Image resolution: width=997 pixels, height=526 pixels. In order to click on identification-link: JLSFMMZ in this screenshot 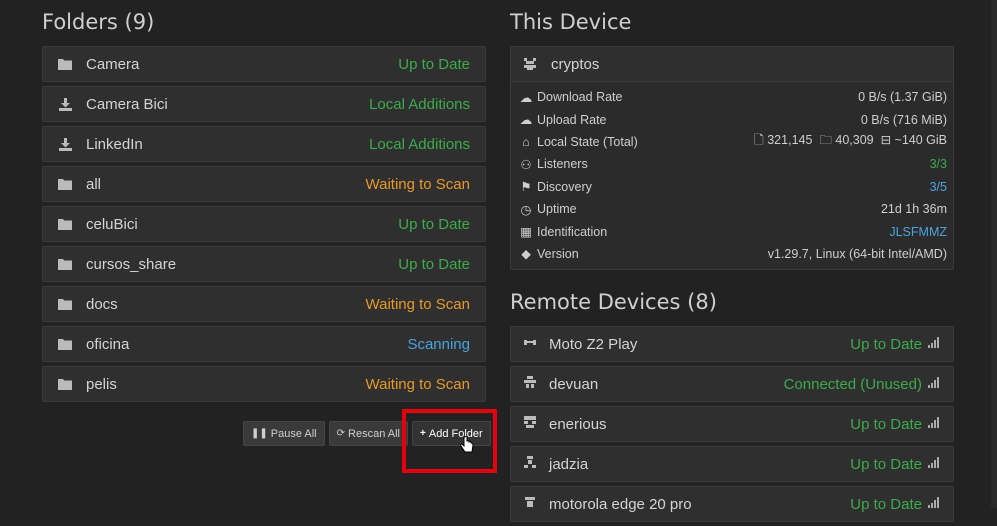, I will do `click(918, 232)`.